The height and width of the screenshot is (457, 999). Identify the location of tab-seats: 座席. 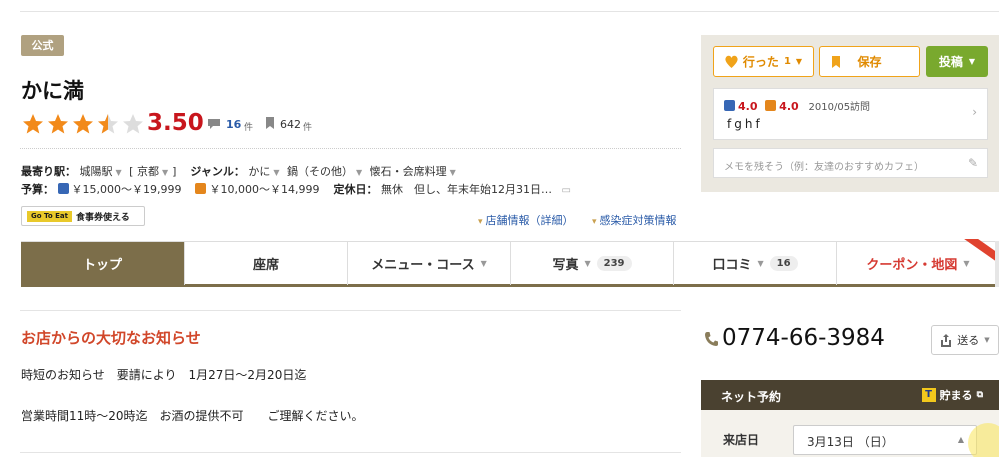
(266, 263).